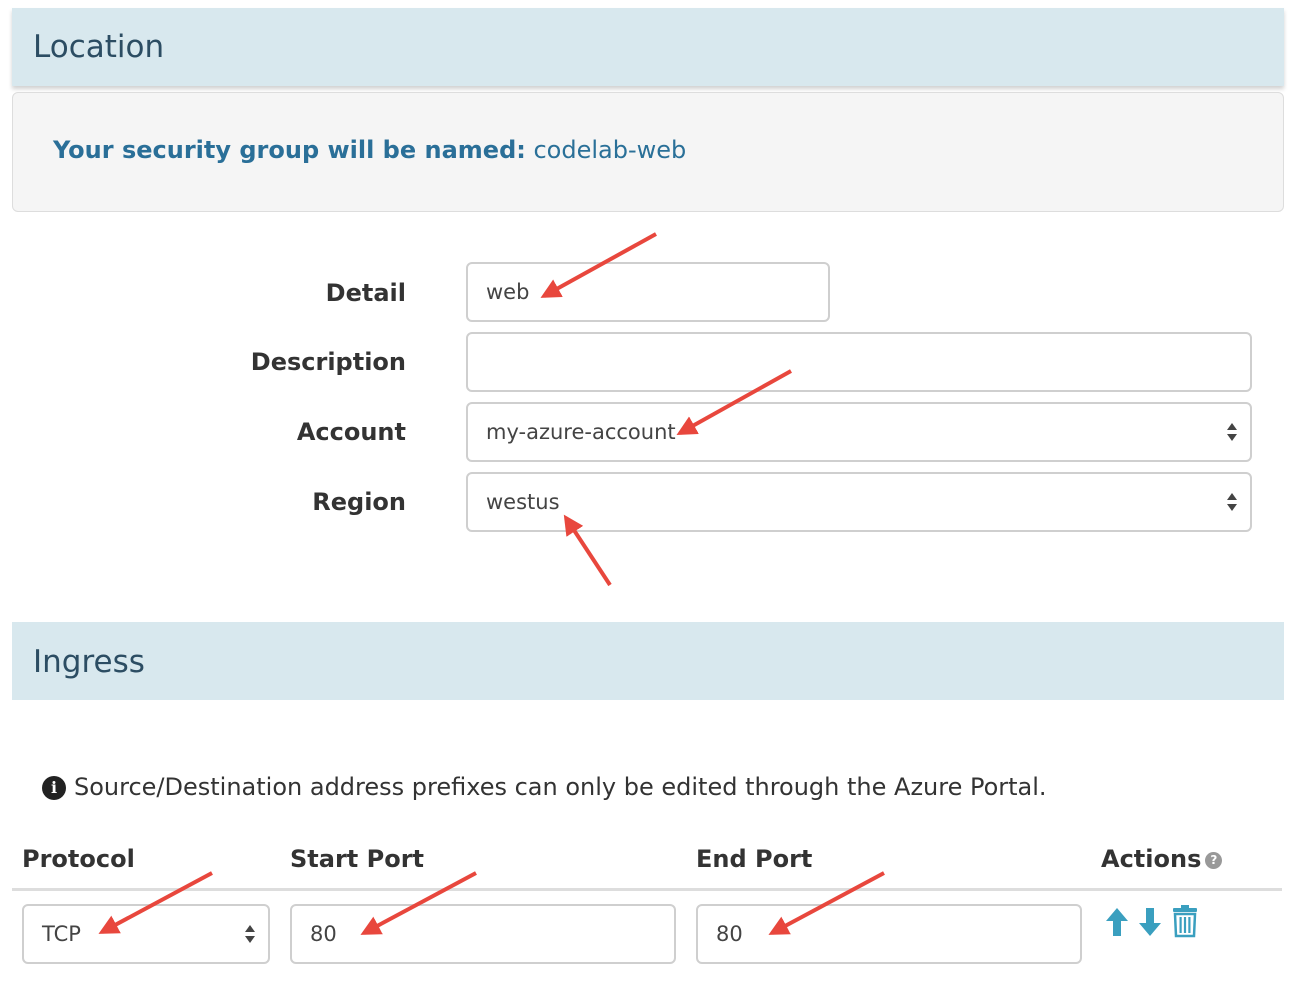 The width and height of the screenshot is (1298, 986). What do you see at coordinates (1151, 859) in the screenshot?
I see `col-actions-label: Actions` at bounding box center [1151, 859].